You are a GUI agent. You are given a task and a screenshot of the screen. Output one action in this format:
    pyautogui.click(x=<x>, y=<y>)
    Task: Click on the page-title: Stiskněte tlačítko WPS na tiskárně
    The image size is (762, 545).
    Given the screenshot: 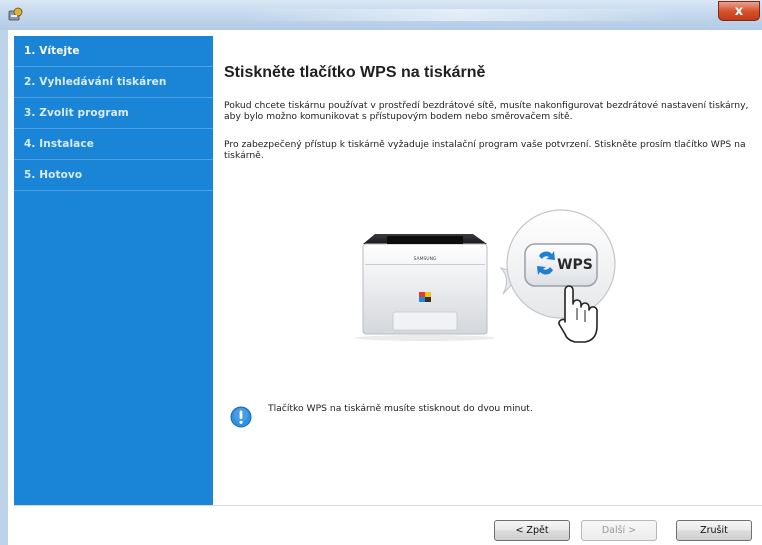 What is the action you would take?
    pyautogui.click(x=355, y=72)
    